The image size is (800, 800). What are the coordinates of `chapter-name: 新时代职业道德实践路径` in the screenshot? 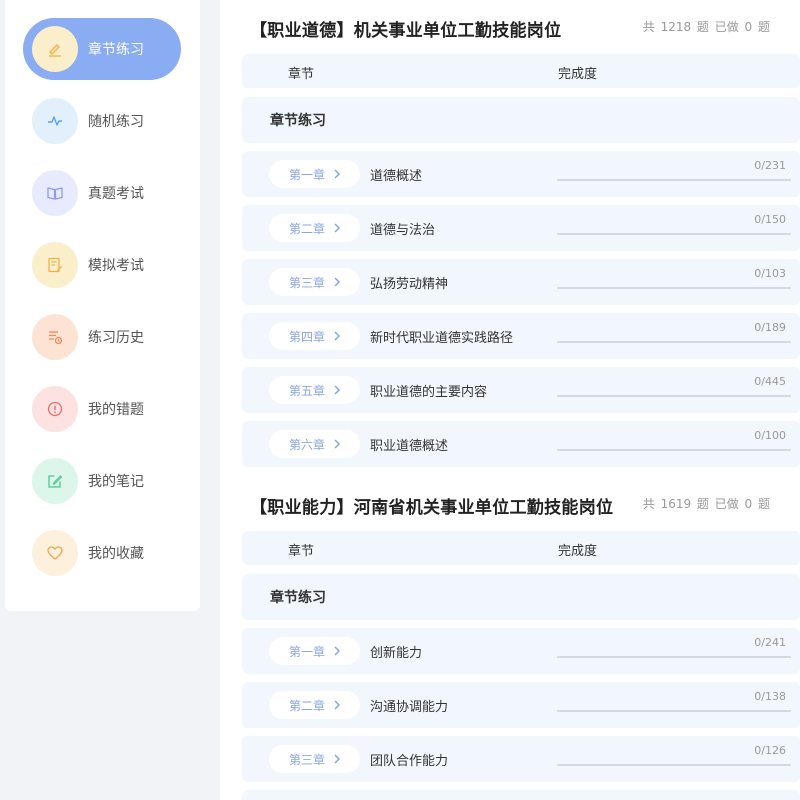 It's located at (442, 338).